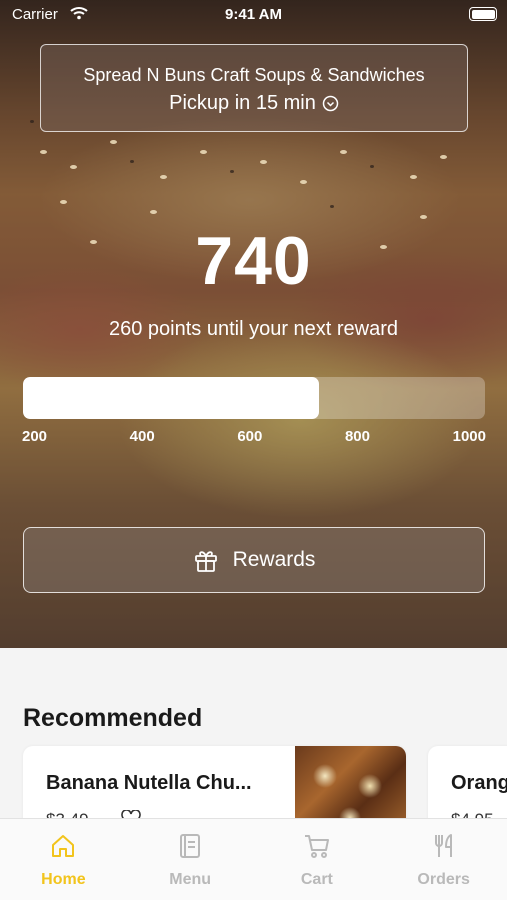 The image size is (507, 900). I want to click on recommended-heading: Recommended, so click(113, 718).